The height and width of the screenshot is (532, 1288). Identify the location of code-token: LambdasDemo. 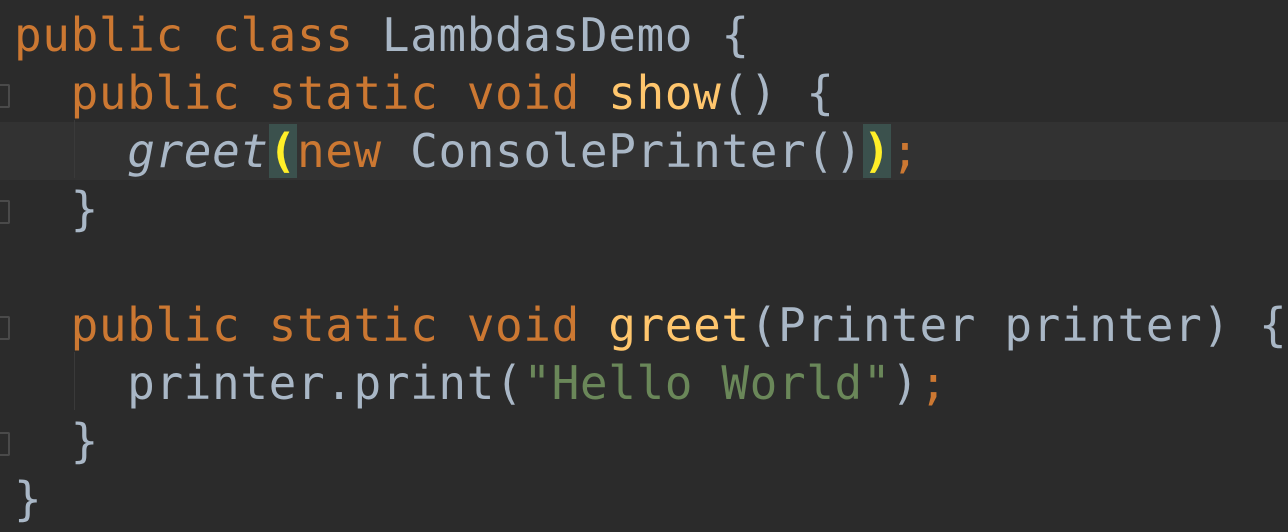
(551, 35).